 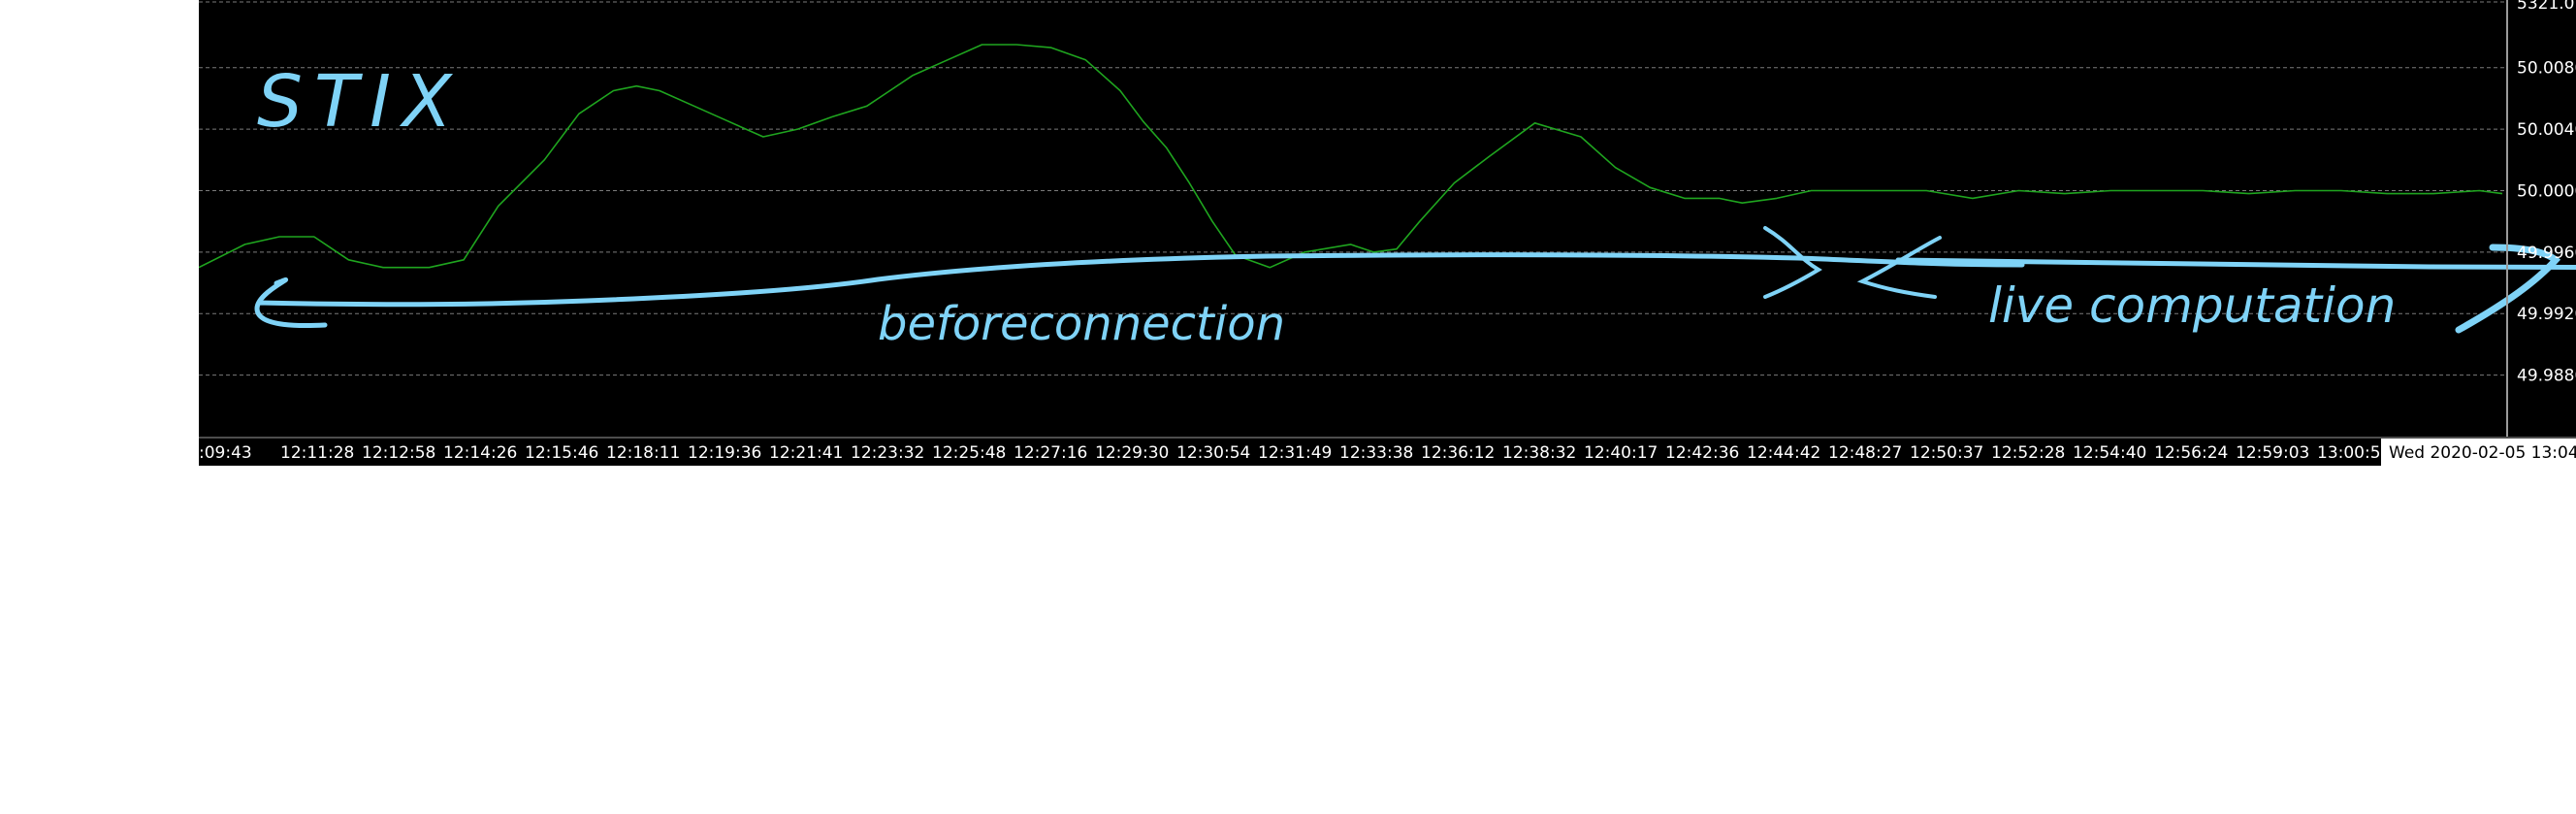 I want to click on x-tick-label: 12:50:37, so click(x=1946, y=453).